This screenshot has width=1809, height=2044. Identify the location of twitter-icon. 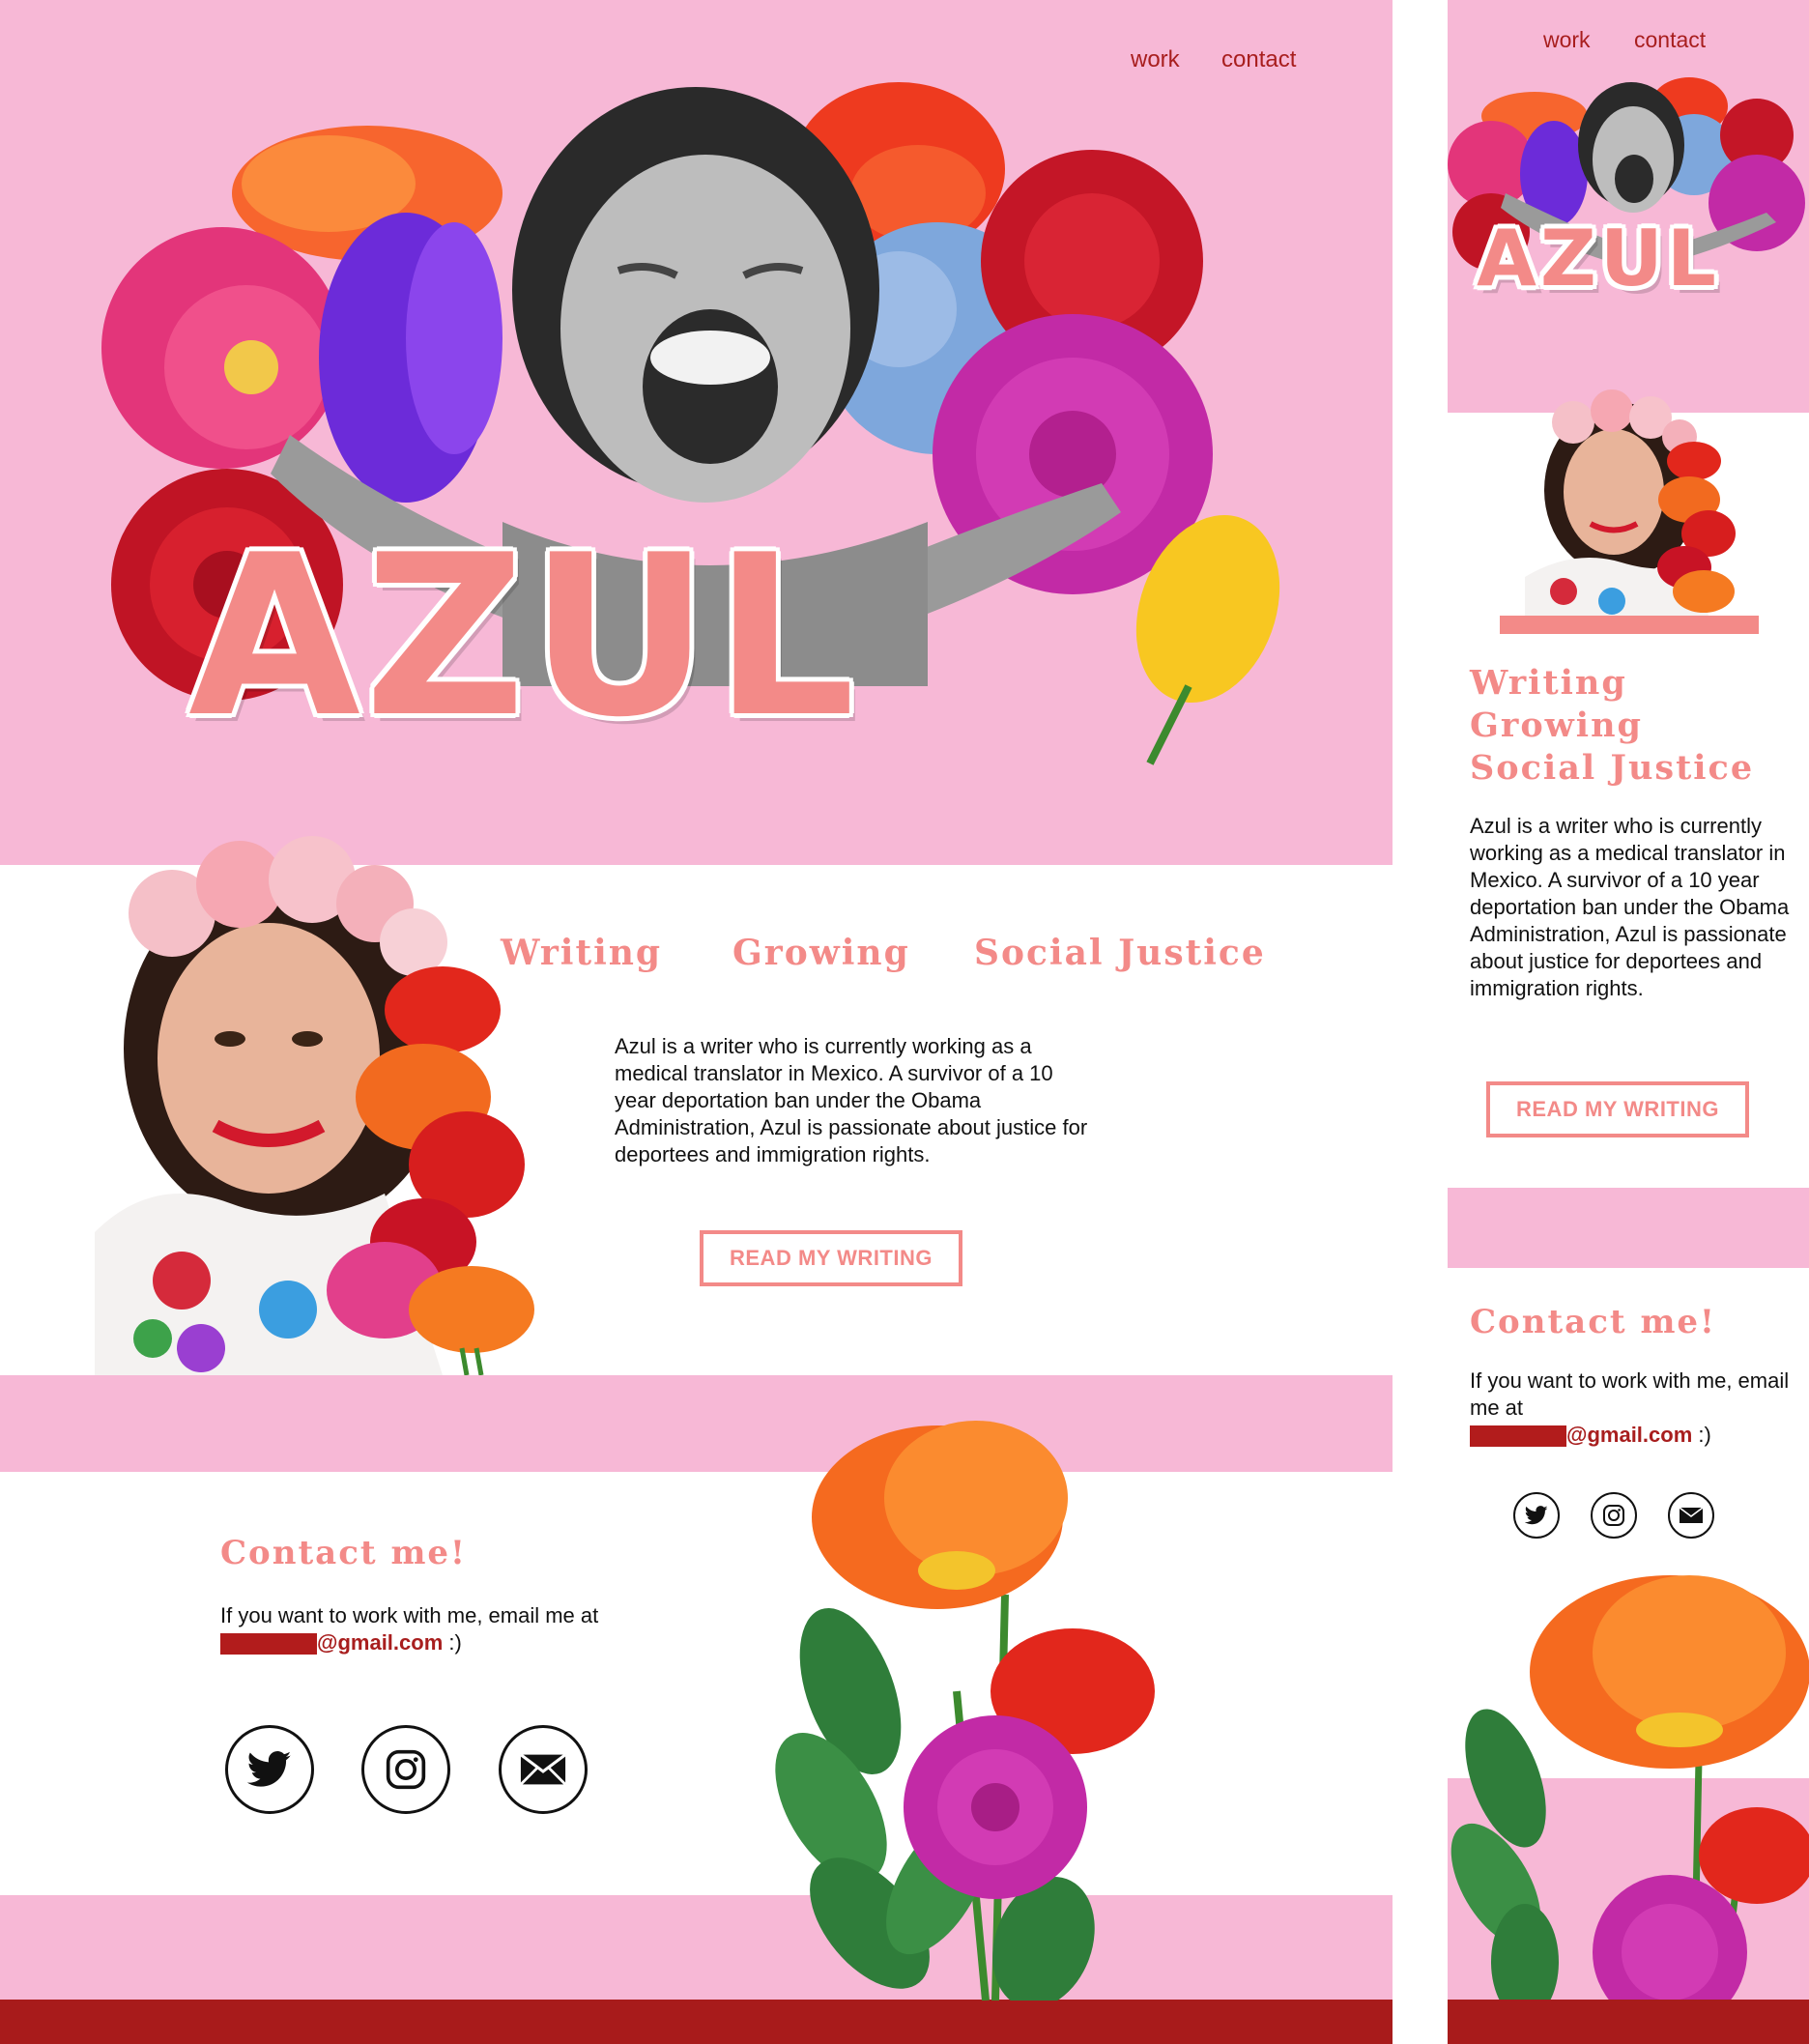
(269, 1769).